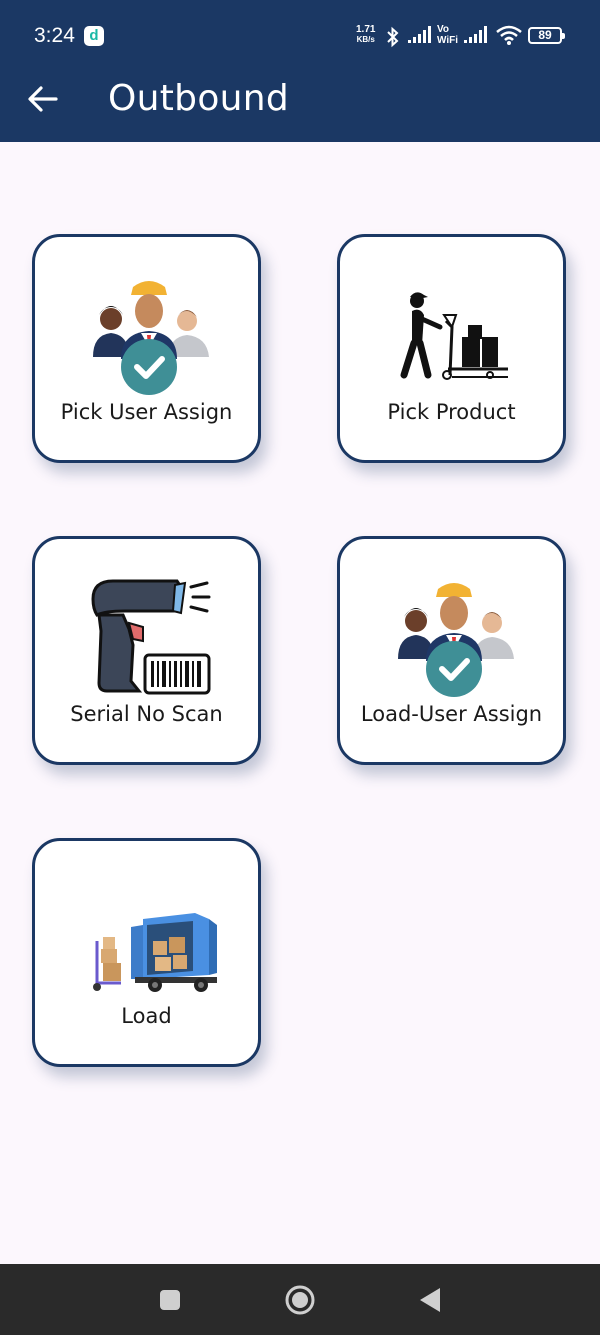 The width and height of the screenshot is (600, 1335). What do you see at coordinates (430, 1300) in the screenshot?
I see `back-triangle-icon` at bounding box center [430, 1300].